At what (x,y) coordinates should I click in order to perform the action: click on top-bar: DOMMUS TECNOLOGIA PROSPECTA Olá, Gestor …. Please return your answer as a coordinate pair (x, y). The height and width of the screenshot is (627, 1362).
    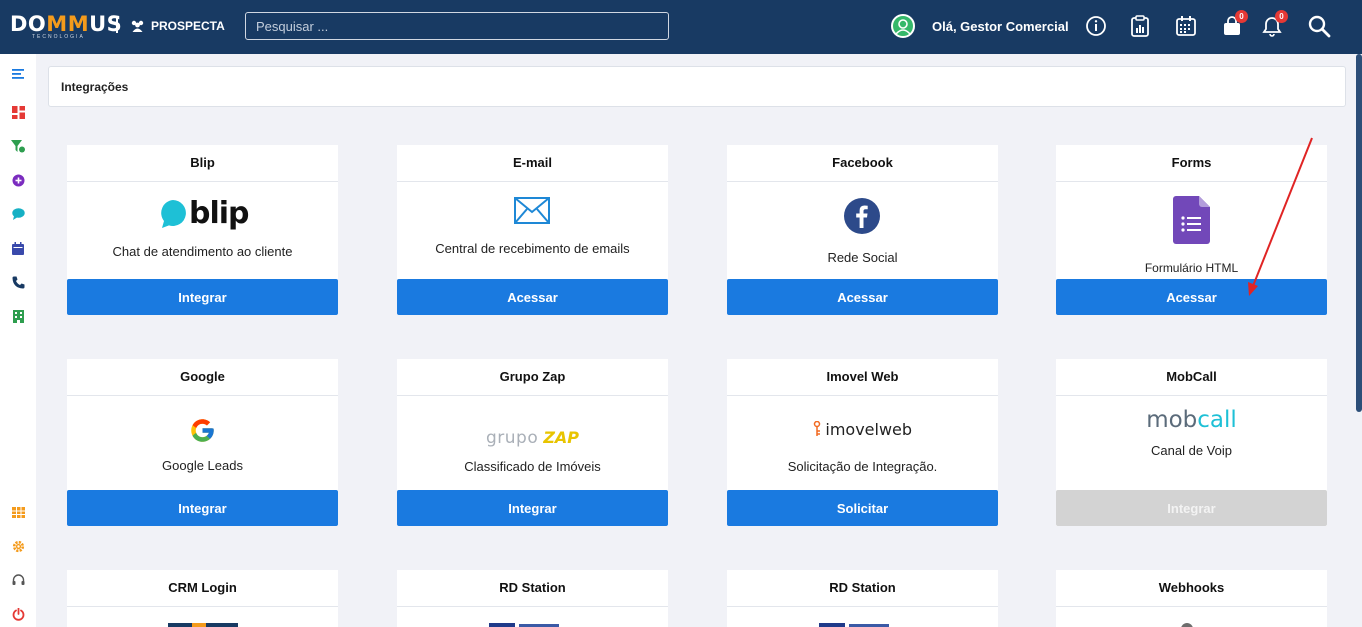
    Looking at the image, I should click on (681, 27).